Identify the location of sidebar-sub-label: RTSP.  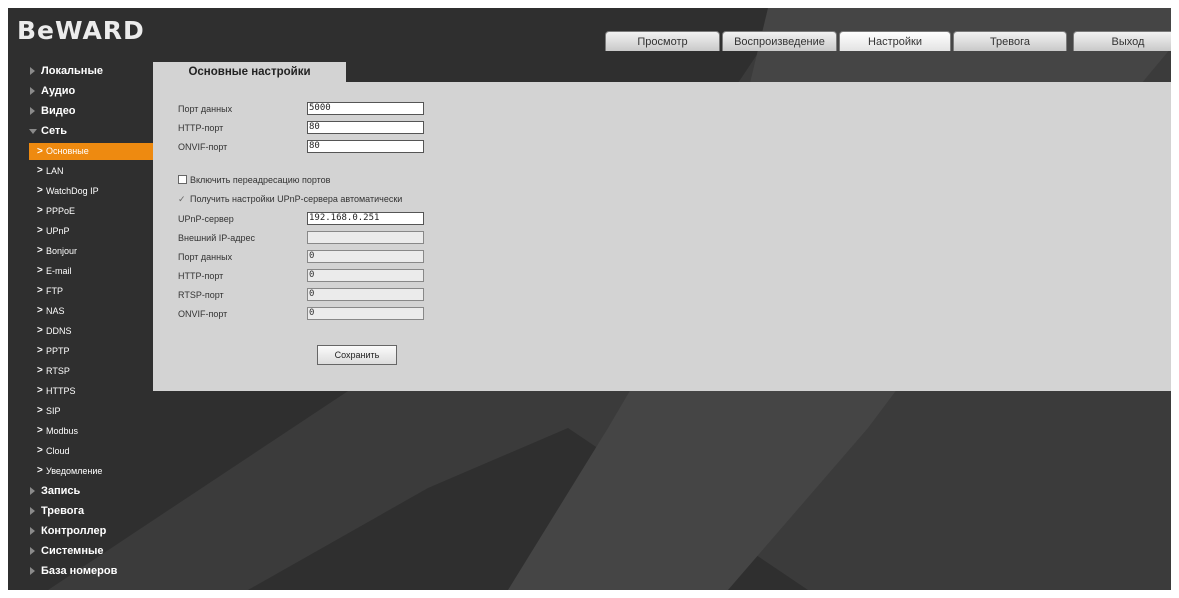
(58, 371).